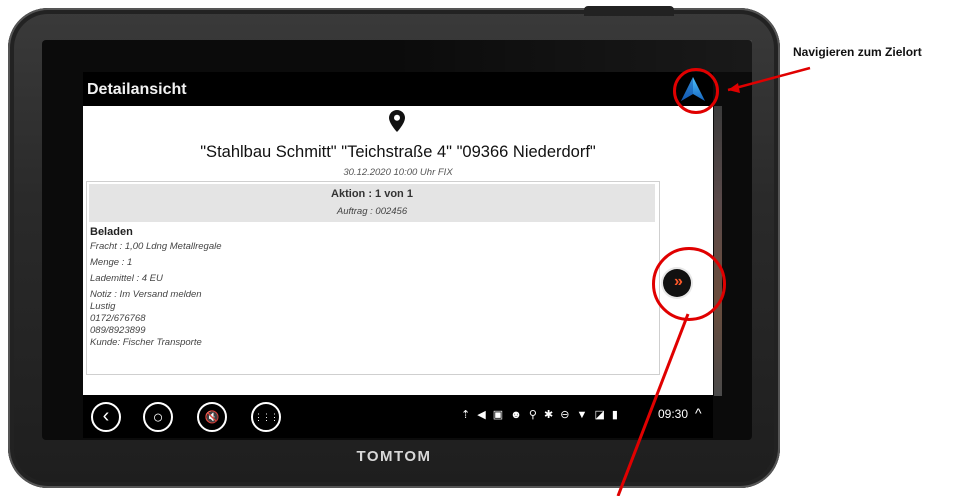  Describe the element at coordinates (156, 246) in the screenshot. I see `freight-text: Fracht : 1,00 Ldng Metallregale` at that location.